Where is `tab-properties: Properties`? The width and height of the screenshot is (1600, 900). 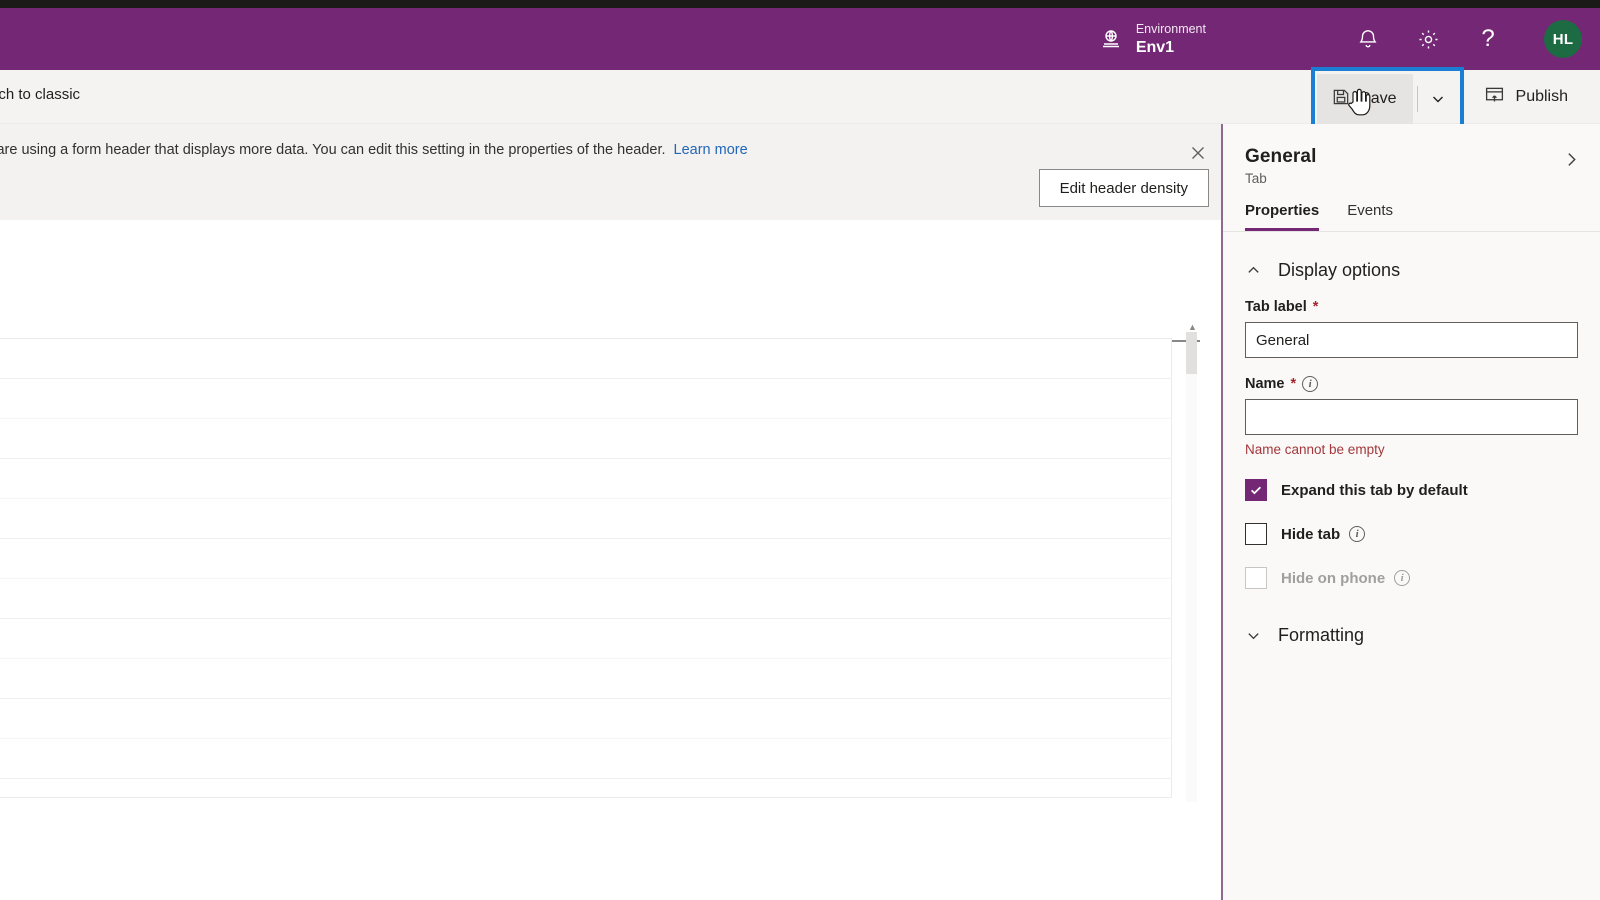 tab-properties: Properties is located at coordinates (1282, 216).